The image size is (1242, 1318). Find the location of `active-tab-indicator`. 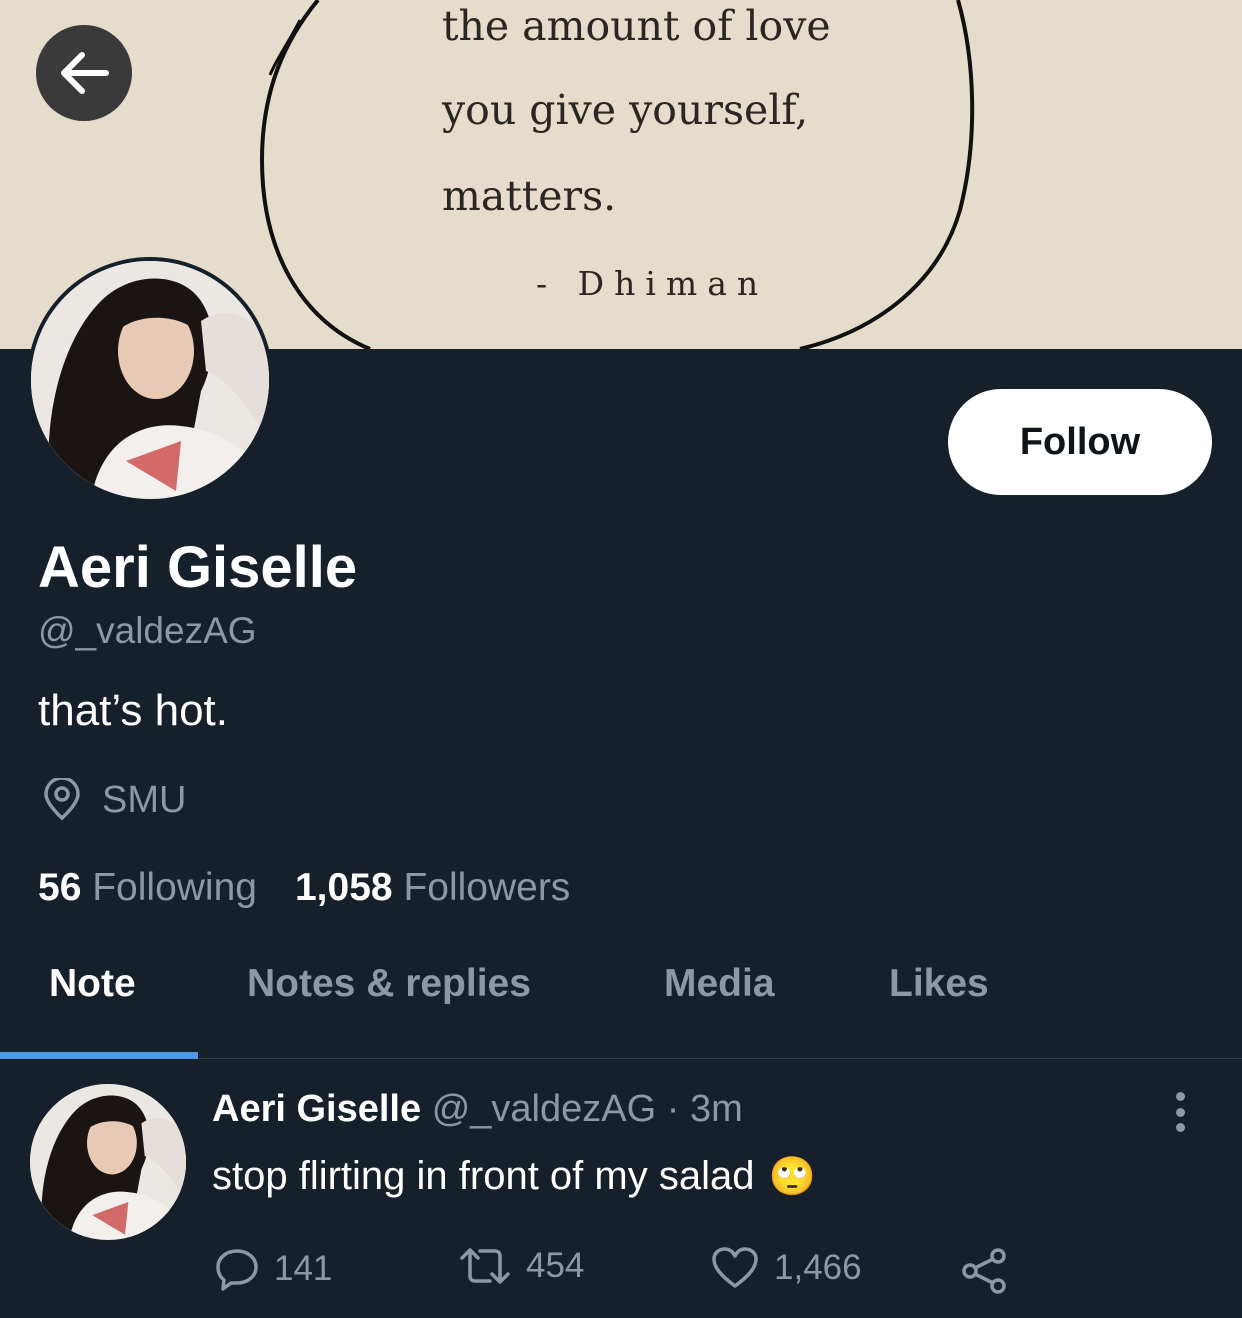

active-tab-indicator is located at coordinates (99, 1055).